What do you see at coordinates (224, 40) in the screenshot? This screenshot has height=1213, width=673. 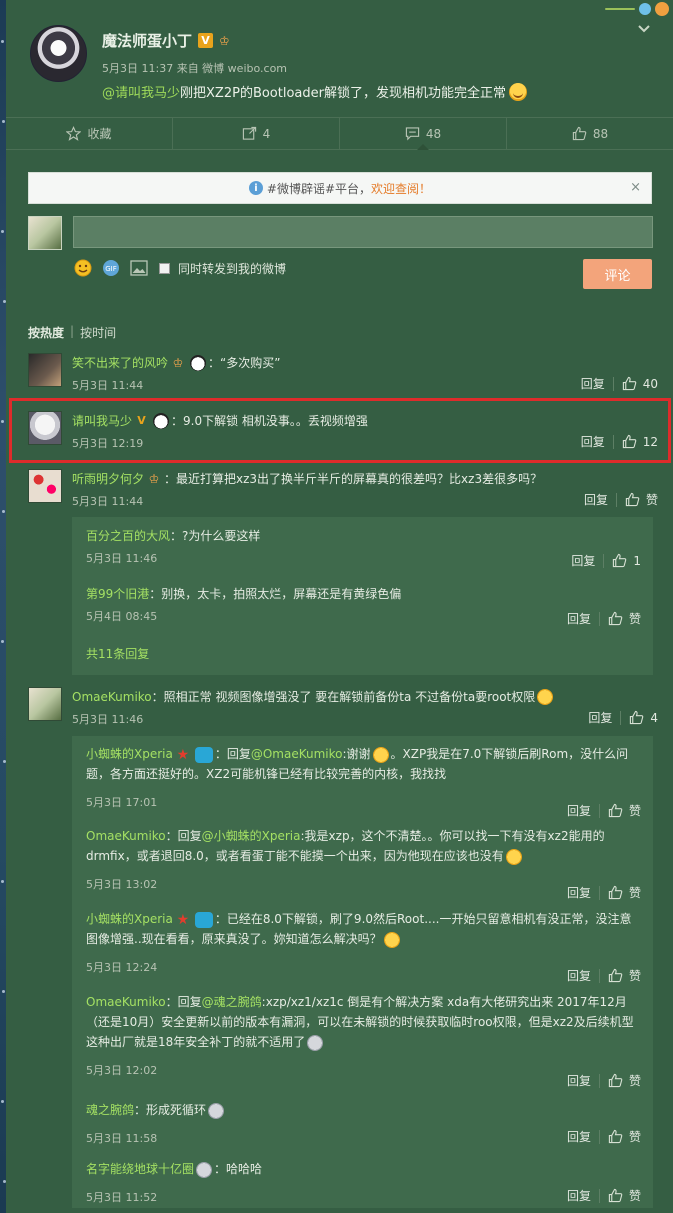 I see `crown-badge-icon: ♔` at bounding box center [224, 40].